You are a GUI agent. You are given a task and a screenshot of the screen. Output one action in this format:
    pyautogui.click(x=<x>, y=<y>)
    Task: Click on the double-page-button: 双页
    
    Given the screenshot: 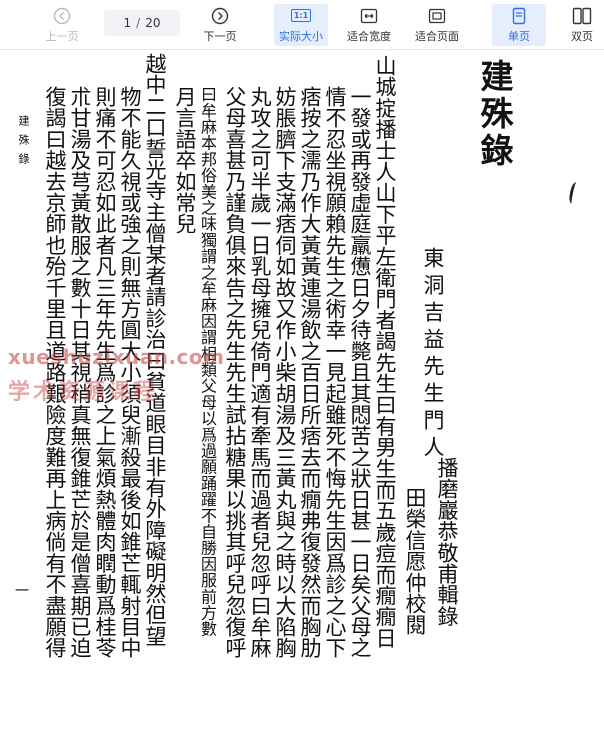 What is the action you would take?
    pyautogui.click(x=582, y=25)
    